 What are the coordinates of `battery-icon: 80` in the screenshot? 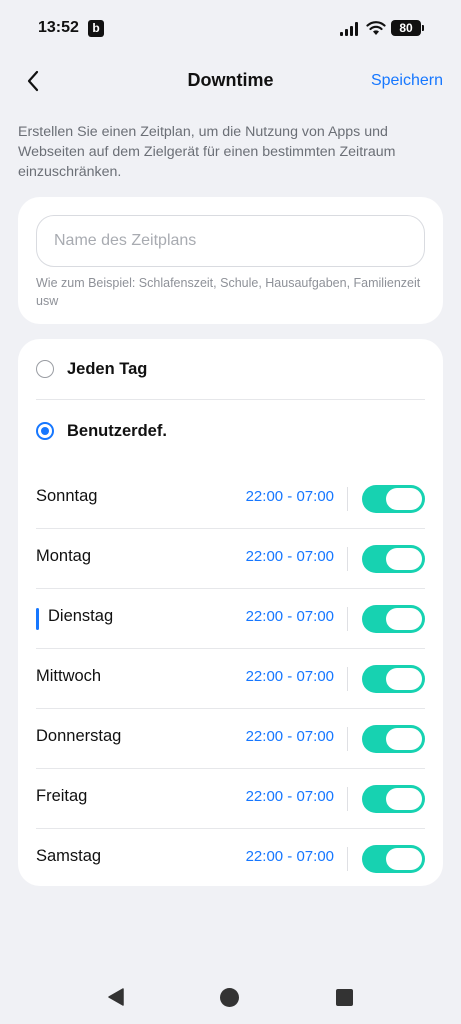 It's located at (407, 28).